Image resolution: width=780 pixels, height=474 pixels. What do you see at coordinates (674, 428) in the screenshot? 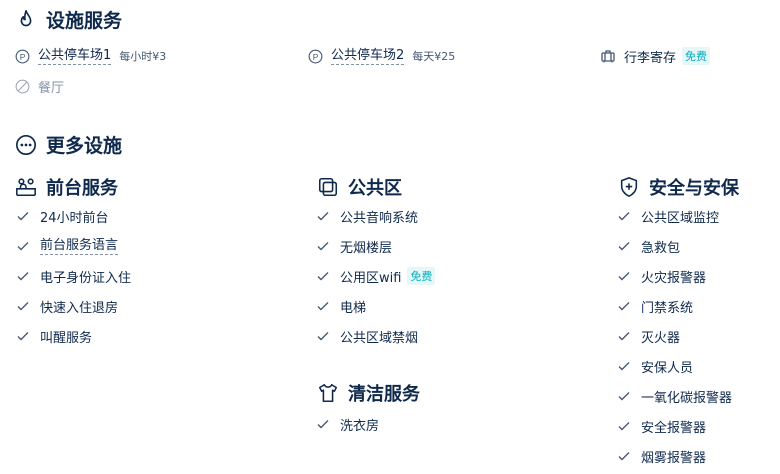
I see `item-text: 安全报警器` at bounding box center [674, 428].